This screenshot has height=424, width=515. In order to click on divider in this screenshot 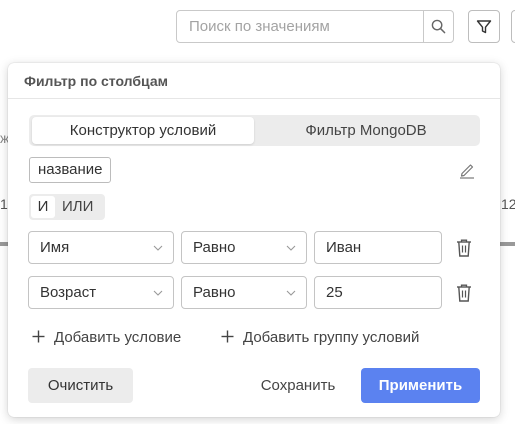, I will do `click(254, 98)`.